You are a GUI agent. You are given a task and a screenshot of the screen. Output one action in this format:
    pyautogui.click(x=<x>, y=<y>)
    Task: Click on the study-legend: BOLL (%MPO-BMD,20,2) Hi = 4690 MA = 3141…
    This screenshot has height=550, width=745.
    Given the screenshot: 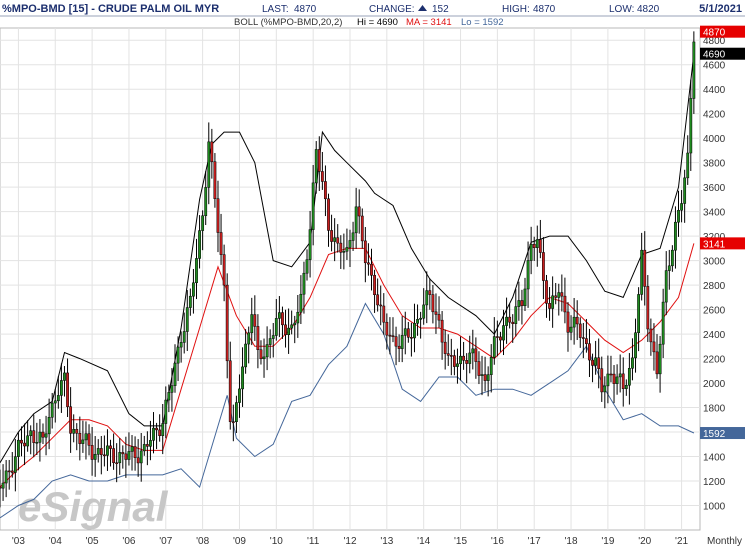 What is the action you would take?
    pyautogui.click(x=369, y=22)
    